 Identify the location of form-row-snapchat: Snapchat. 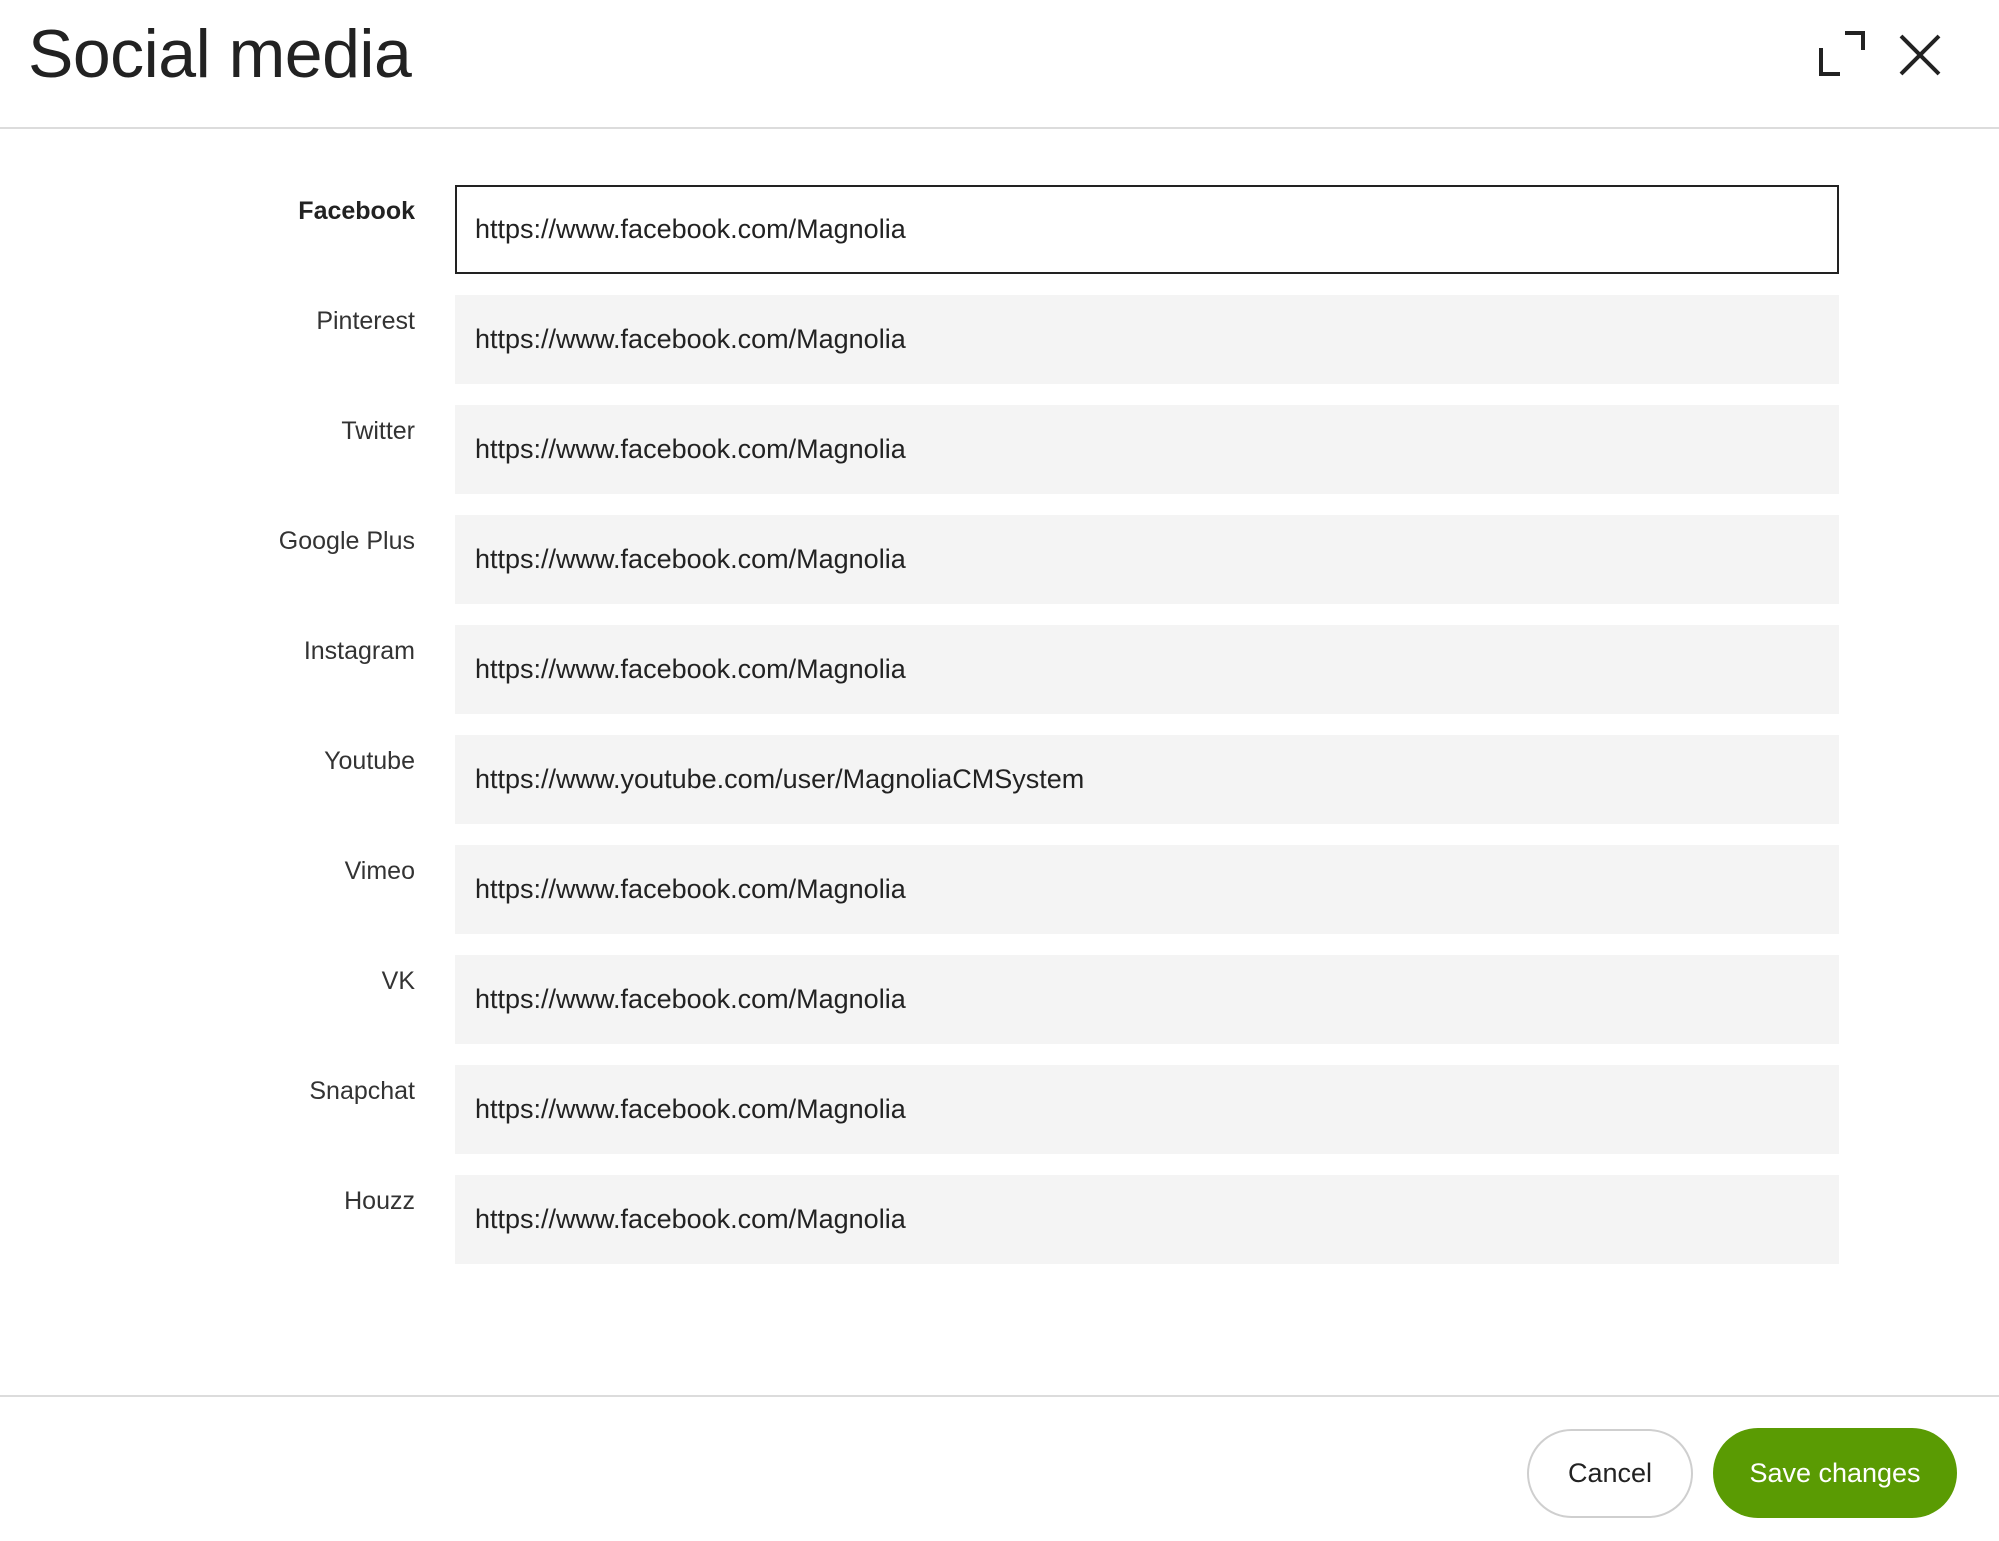
(999, 1109).